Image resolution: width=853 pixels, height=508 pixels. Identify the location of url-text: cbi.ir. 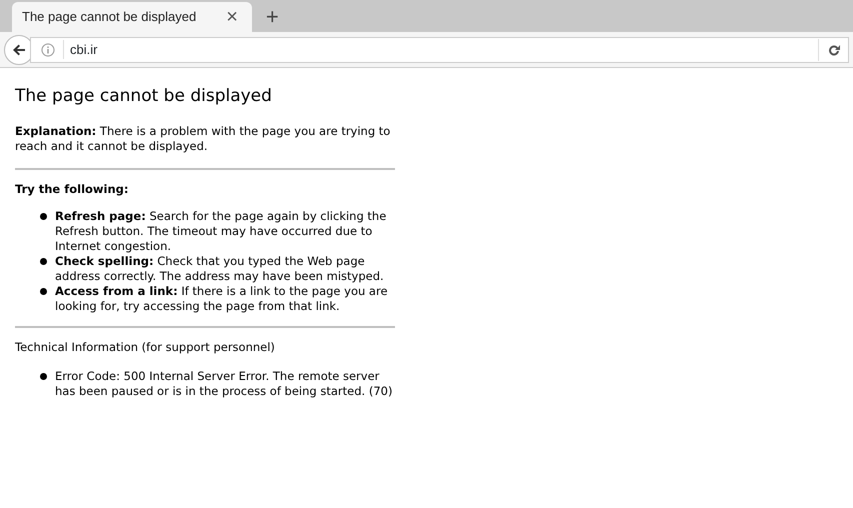
(440, 50).